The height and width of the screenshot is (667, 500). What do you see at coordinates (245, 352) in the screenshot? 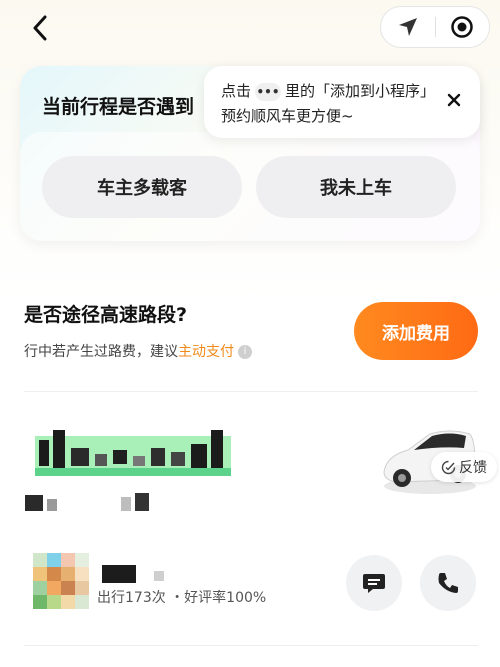
I see `info-icon: i` at bounding box center [245, 352].